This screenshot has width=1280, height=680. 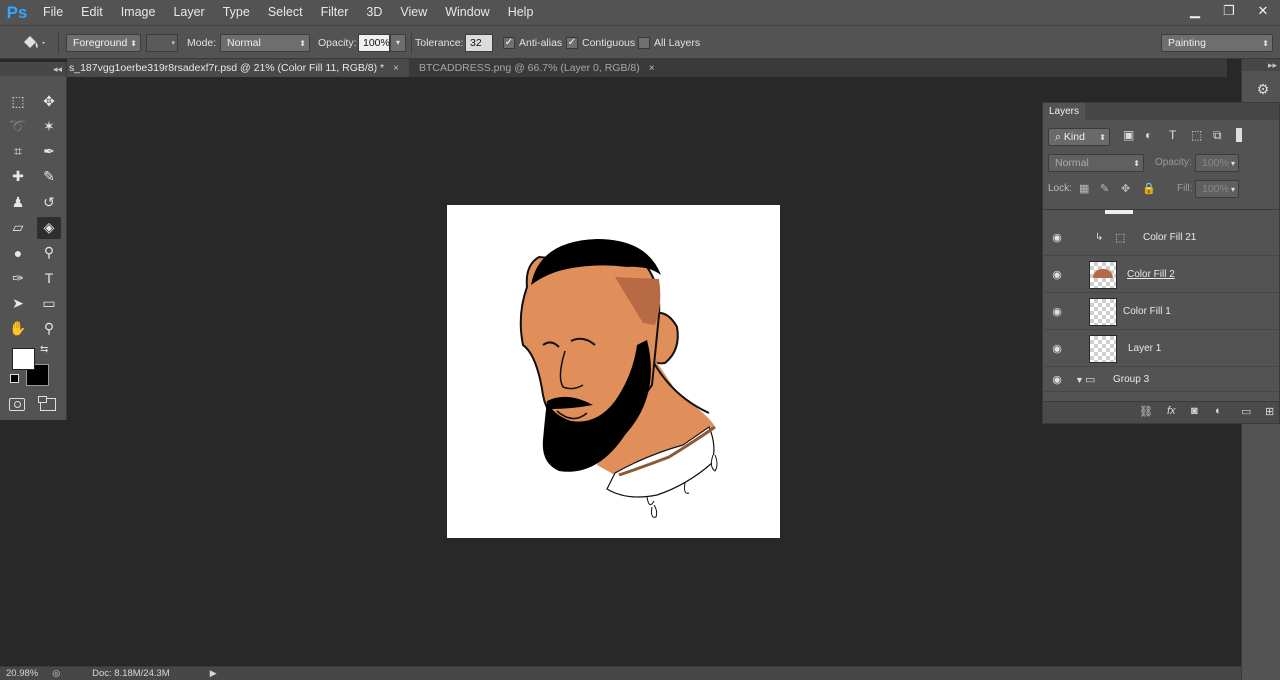 I want to click on eyedropper-icon: ✒, so click(x=49, y=152).